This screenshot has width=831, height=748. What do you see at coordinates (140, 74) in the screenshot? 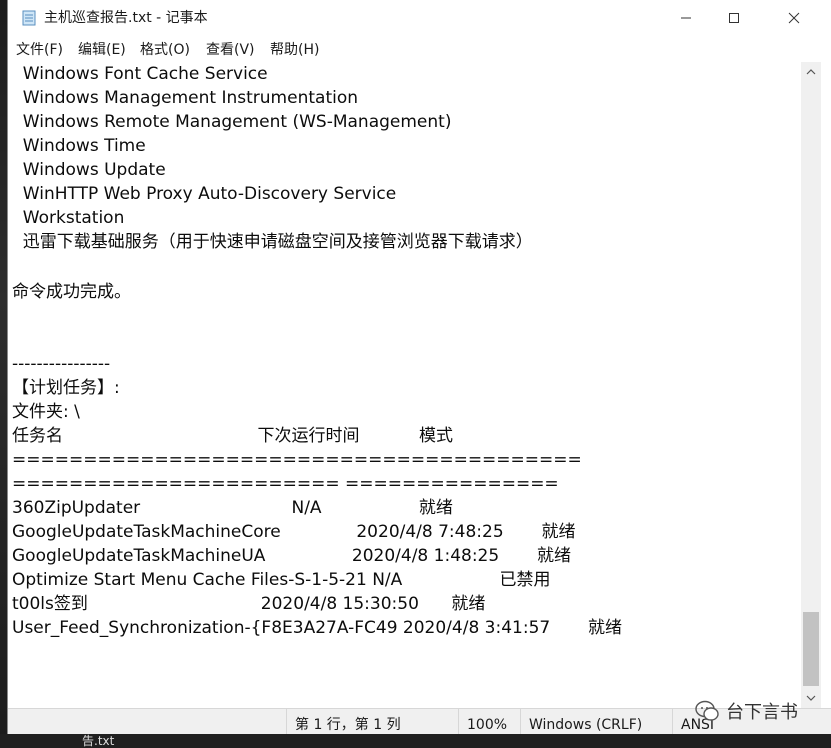
I see `text-line: Windows Font Cache Service` at bounding box center [140, 74].